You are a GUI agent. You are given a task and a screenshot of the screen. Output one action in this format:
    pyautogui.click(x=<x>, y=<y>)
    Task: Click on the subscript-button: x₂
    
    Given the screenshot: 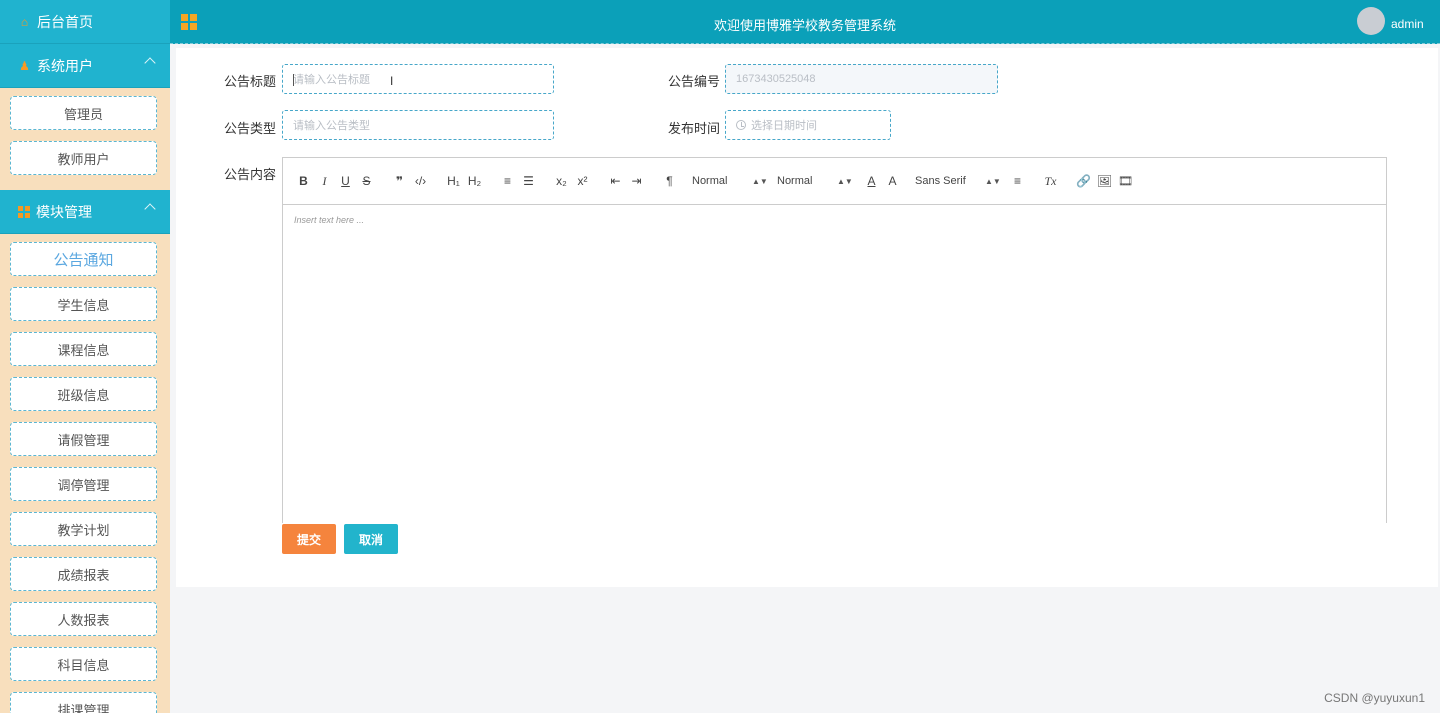 What is the action you would take?
    pyautogui.click(x=561, y=181)
    